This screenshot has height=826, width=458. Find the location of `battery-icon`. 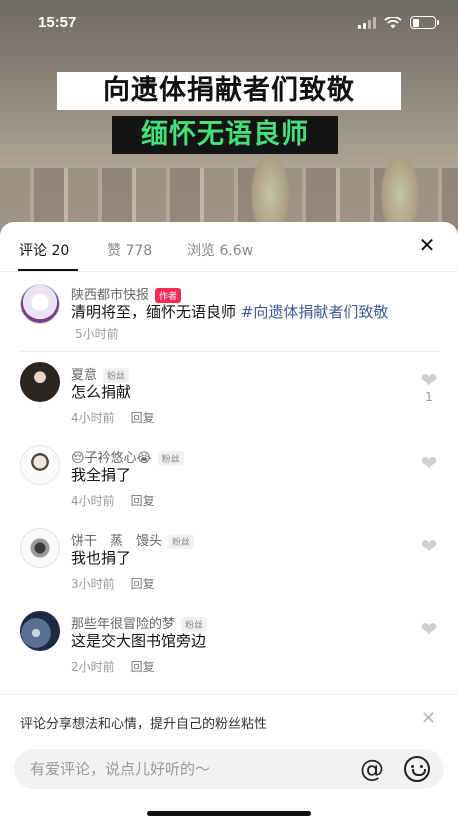

battery-icon is located at coordinates (424, 22).